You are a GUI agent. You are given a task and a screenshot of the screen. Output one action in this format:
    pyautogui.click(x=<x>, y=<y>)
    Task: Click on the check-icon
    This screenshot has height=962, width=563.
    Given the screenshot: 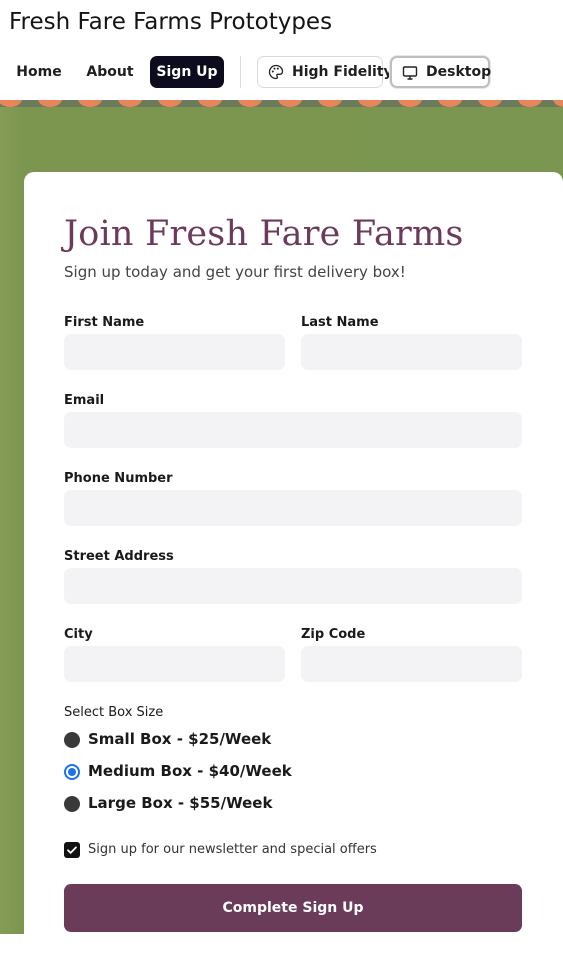 What is the action you would take?
    pyautogui.click(x=72, y=850)
    